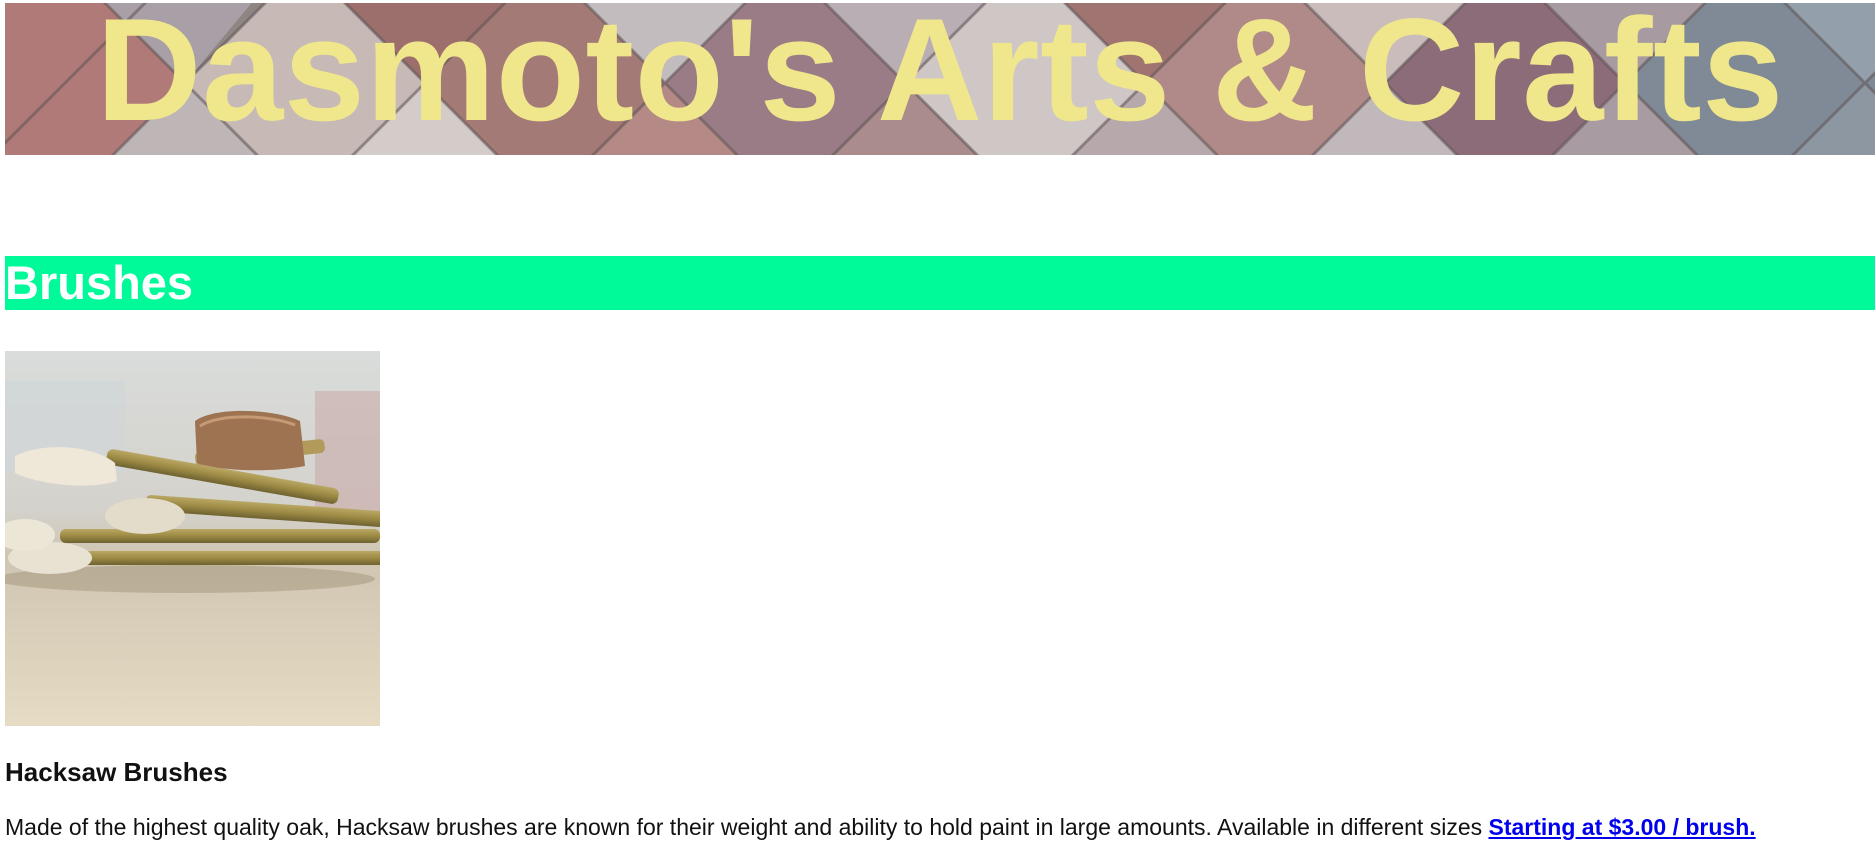 The height and width of the screenshot is (859, 1875). I want to click on price-link: Starting at $3.00 / brush., so click(1622, 827).